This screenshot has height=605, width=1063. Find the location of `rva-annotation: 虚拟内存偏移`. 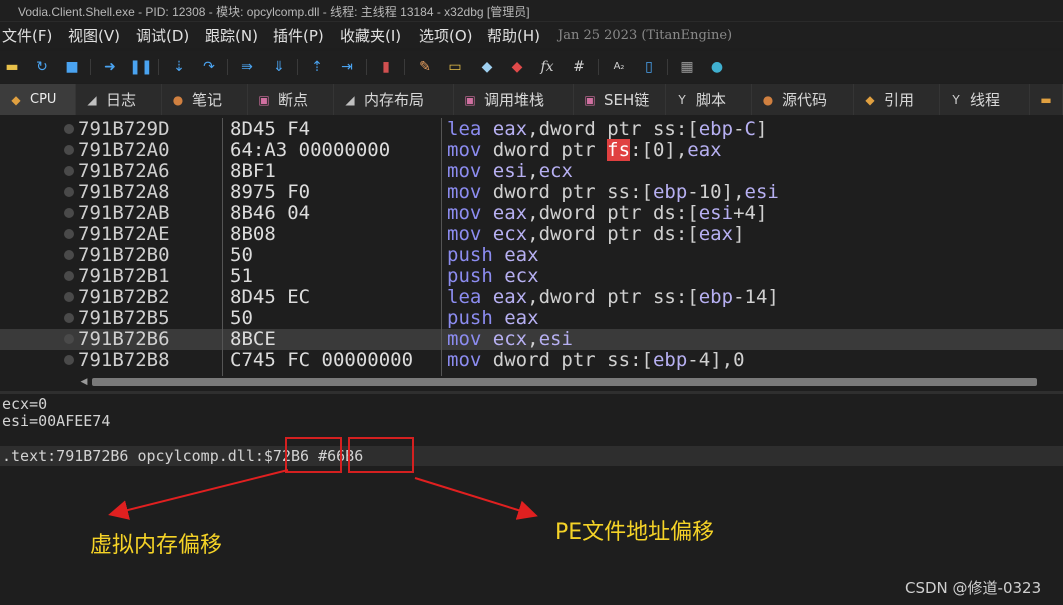

rva-annotation: 虚拟内存偏移 is located at coordinates (156, 545).